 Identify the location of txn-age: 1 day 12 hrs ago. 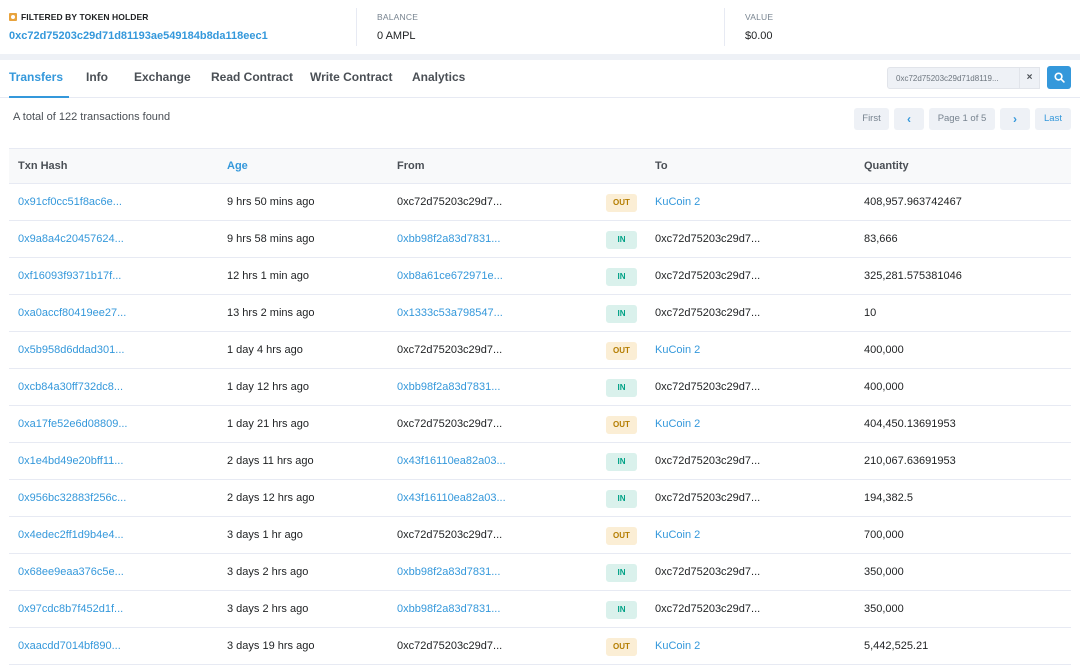
(268, 387).